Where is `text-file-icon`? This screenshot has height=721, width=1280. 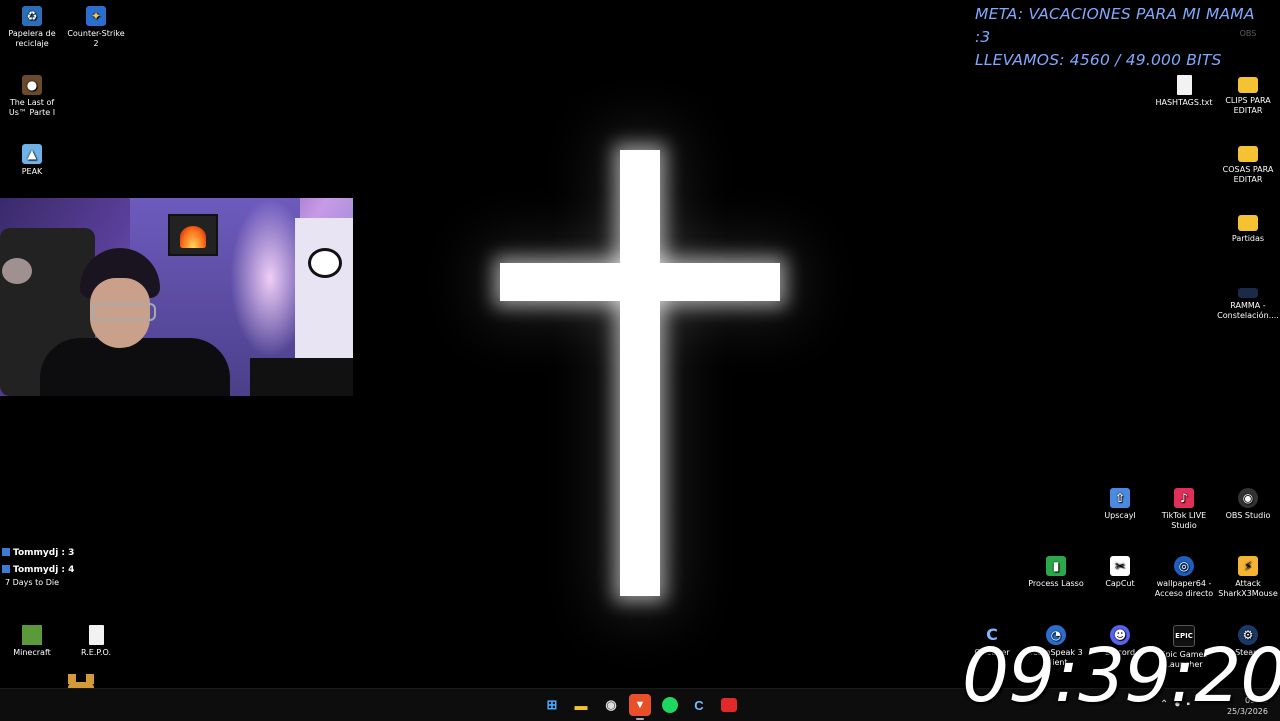 text-file-icon is located at coordinates (1184, 85).